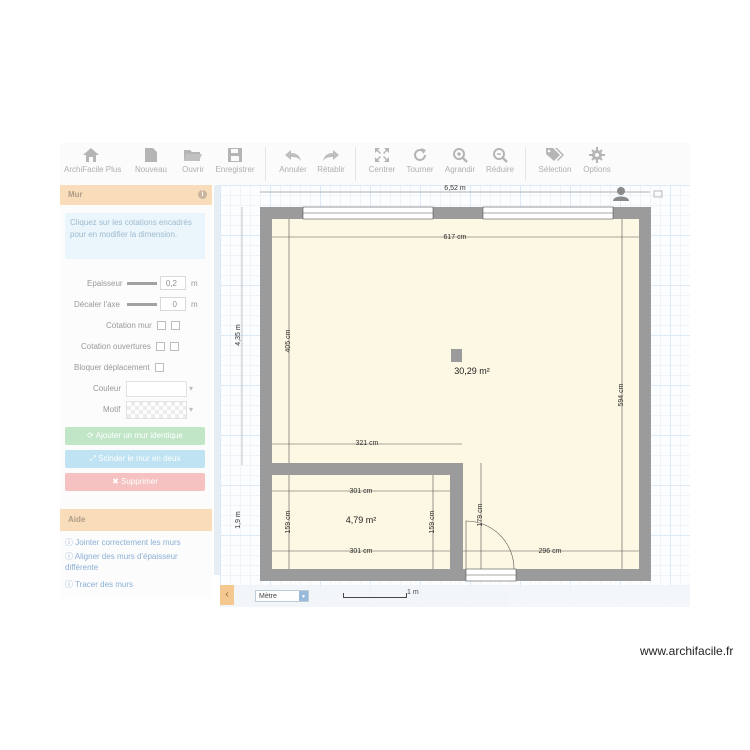  What do you see at coordinates (331, 155) in the screenshot?
I see `redo-icon` at bounding box center [331, 155].